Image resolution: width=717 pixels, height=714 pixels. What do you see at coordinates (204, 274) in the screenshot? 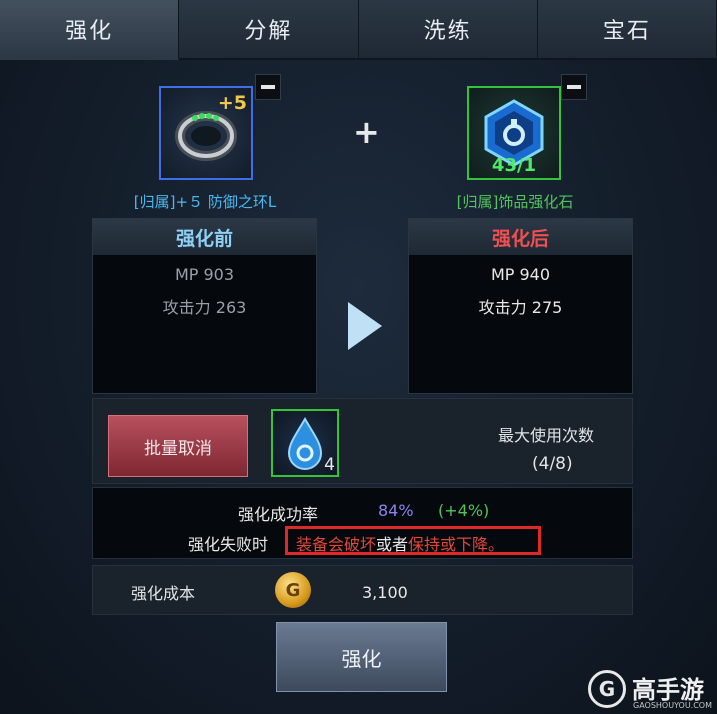
I see `before-mp: MP 903` at bounding box center [204, 274].